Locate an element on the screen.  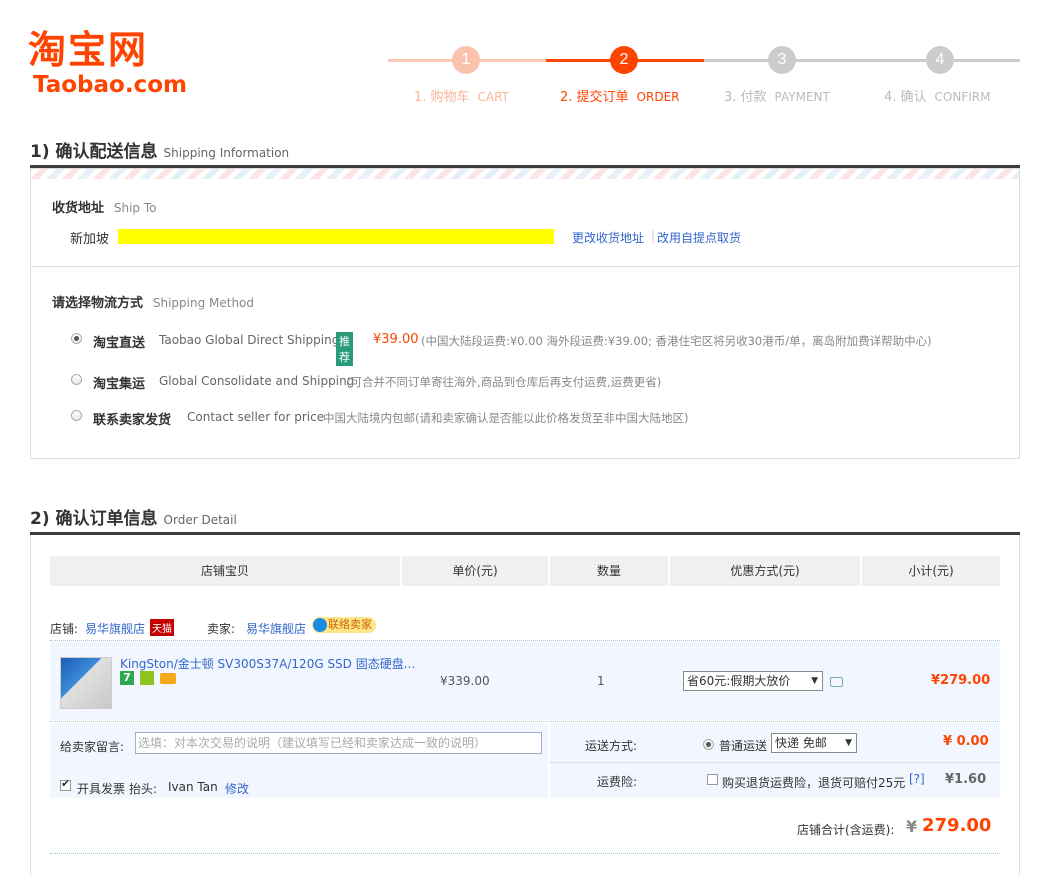
insurance-help-link: [?] is located at coordinates (917, 779).